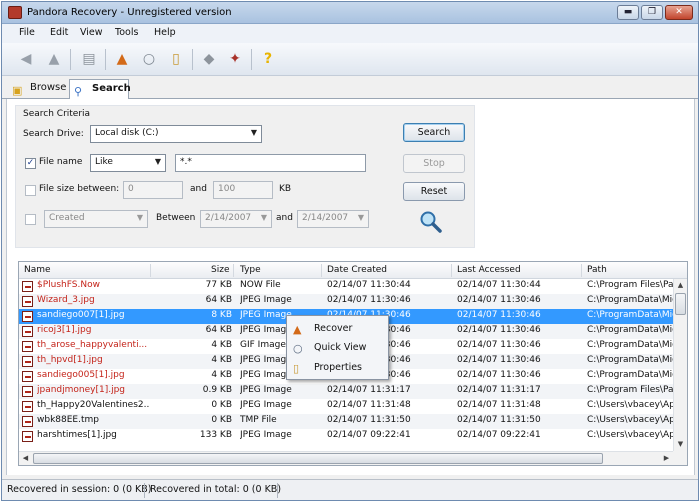  Describe the element at coordinates (499, 390) in the screenshot. I see `cell-last-accessed: 02/14/07 11:31:17` at that location.